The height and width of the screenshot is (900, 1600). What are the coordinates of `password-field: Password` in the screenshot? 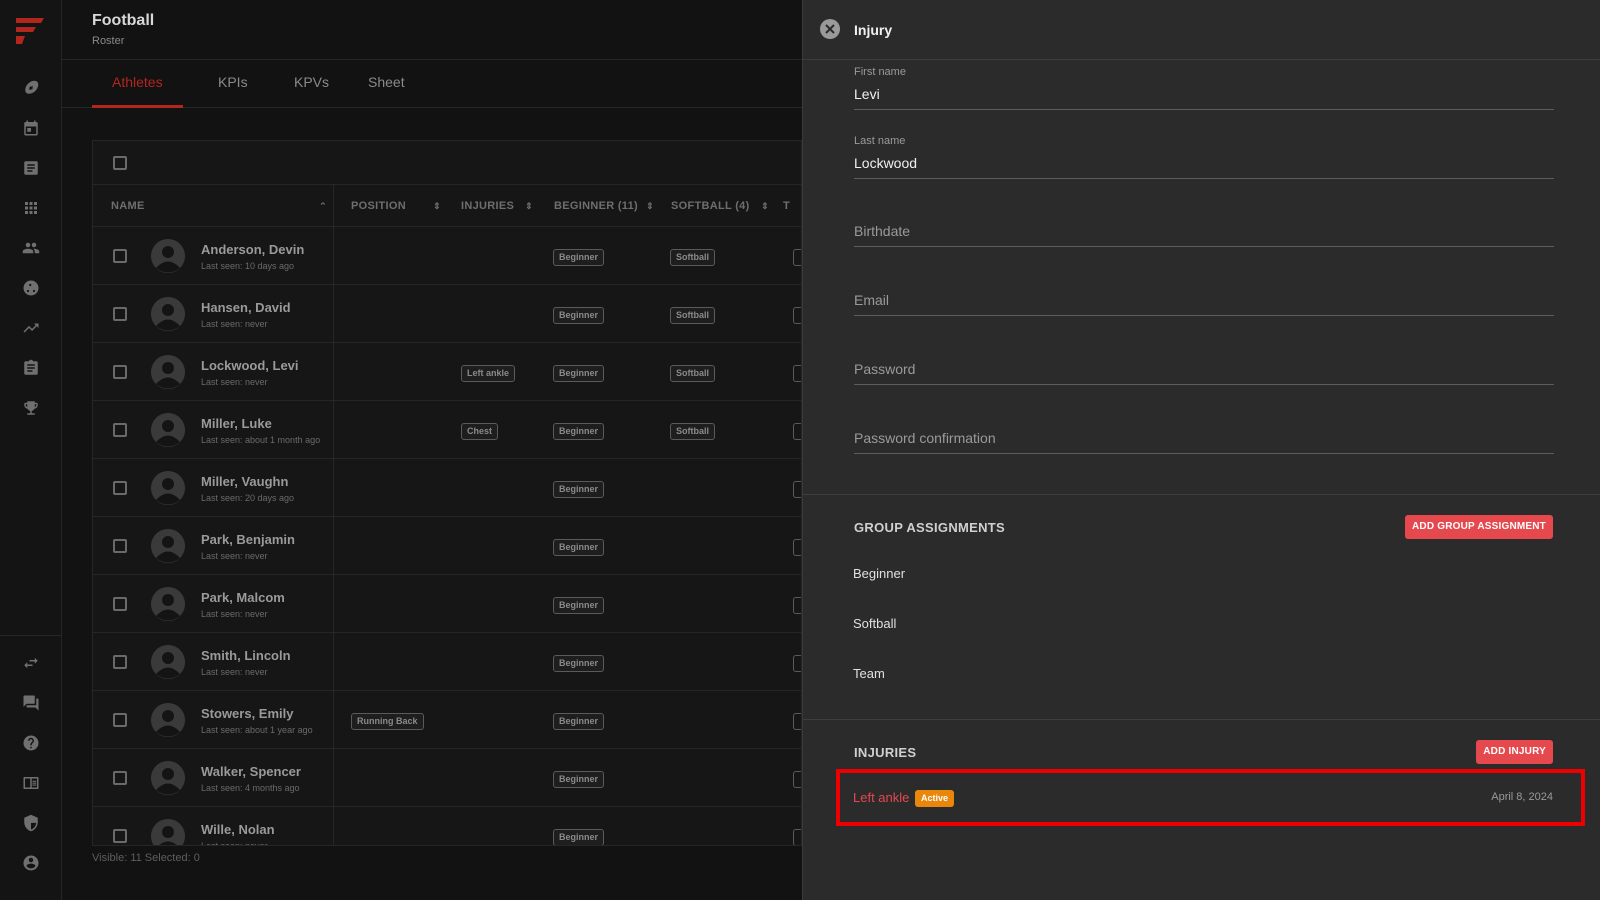 It's located at (1204, 360).